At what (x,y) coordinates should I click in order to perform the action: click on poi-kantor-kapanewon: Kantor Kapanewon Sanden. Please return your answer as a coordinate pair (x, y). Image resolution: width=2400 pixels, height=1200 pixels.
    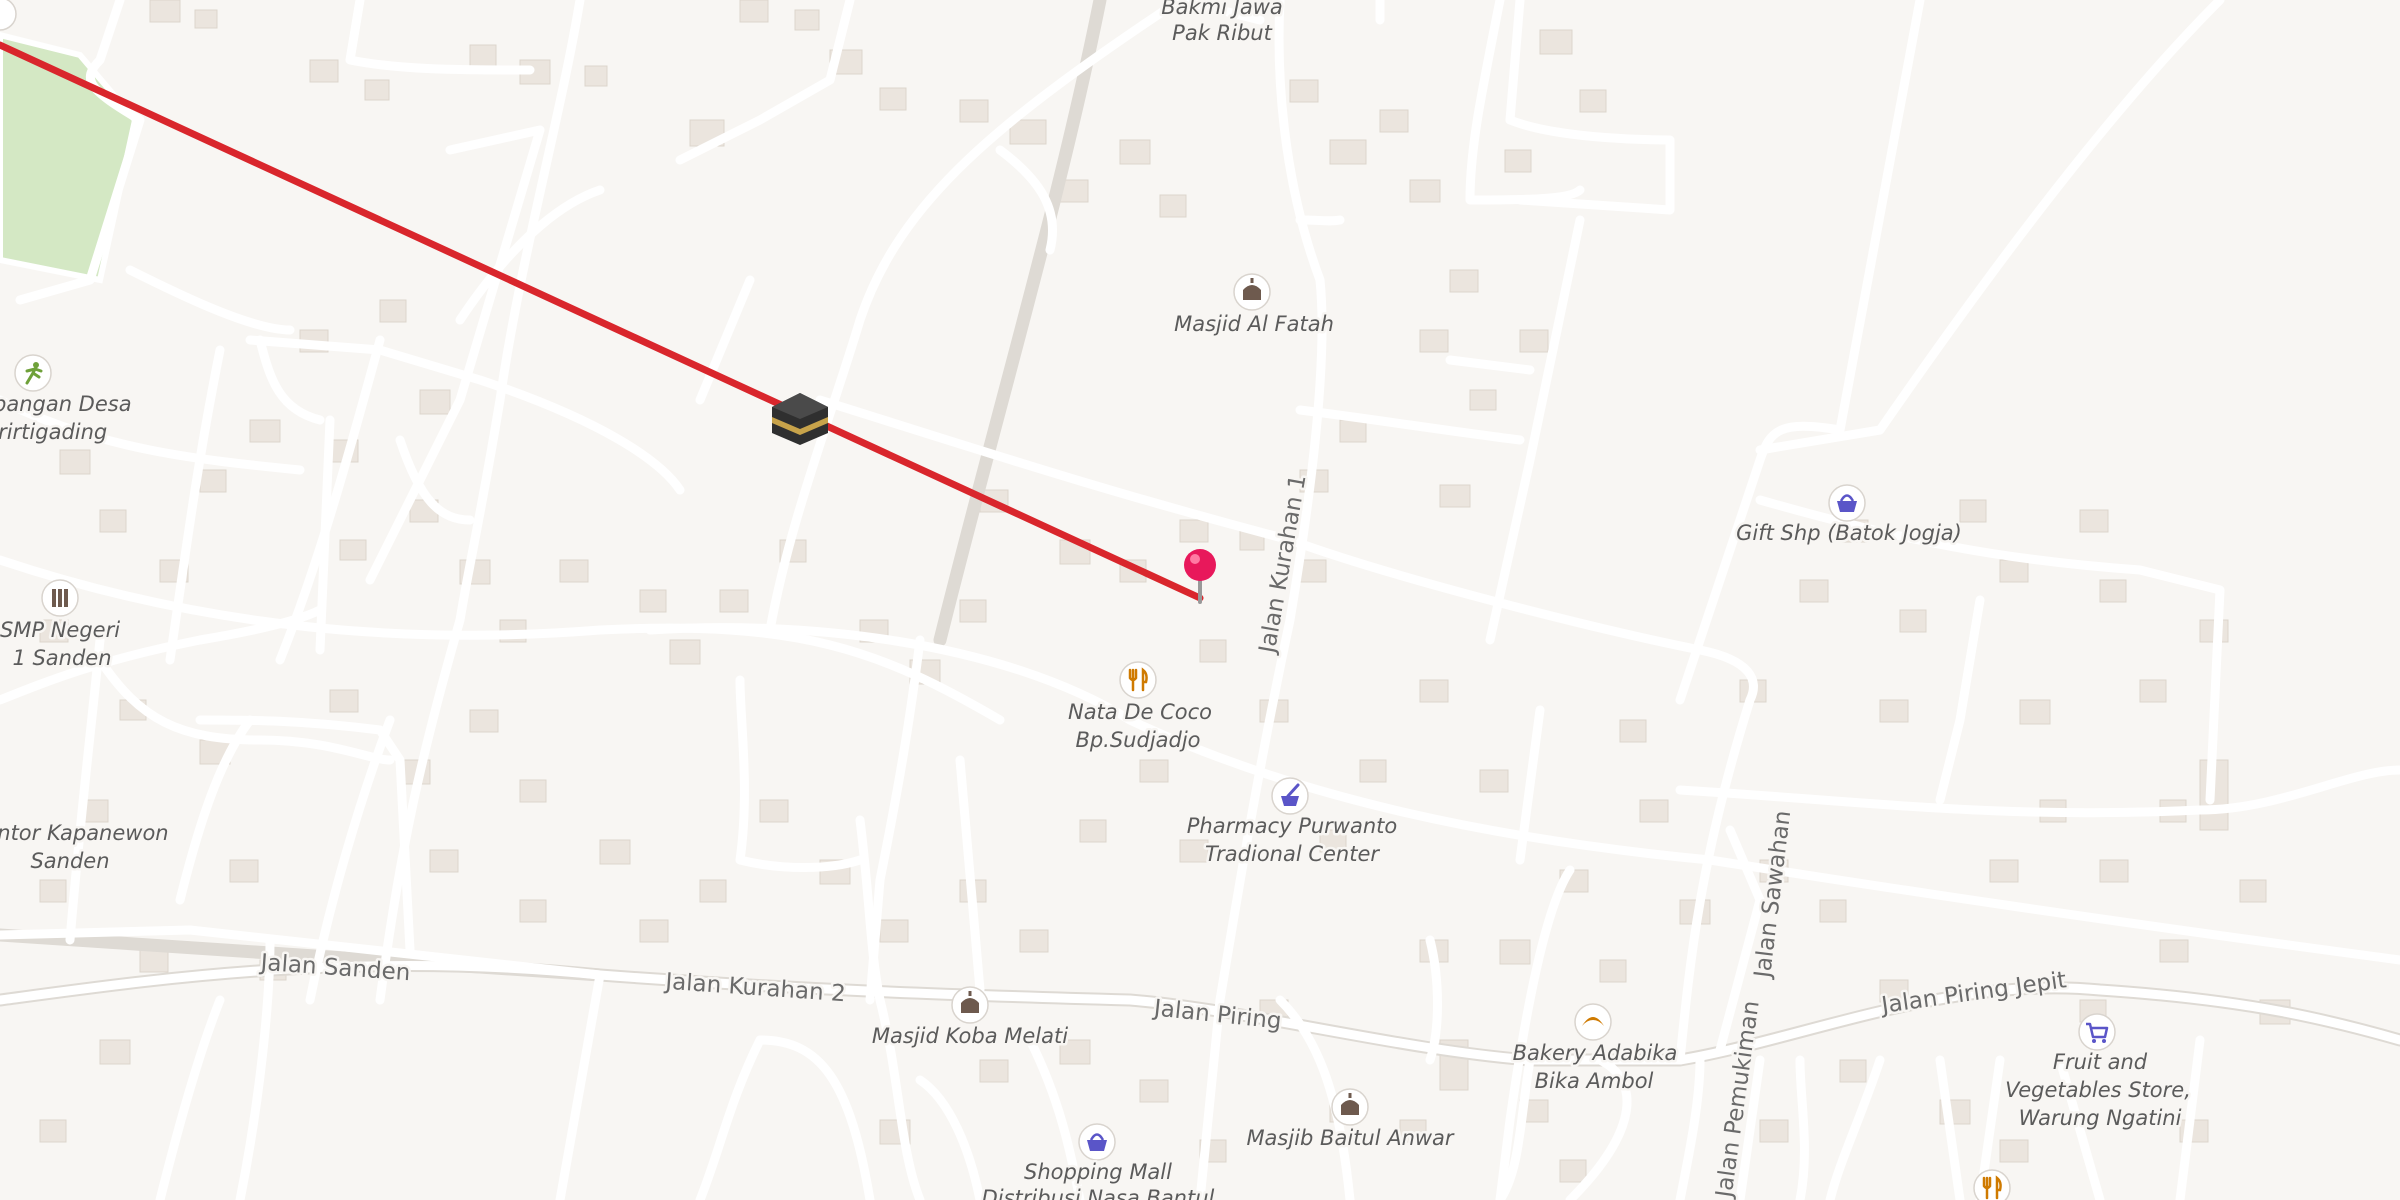
    Looking at the image, I should click on (85, 847).